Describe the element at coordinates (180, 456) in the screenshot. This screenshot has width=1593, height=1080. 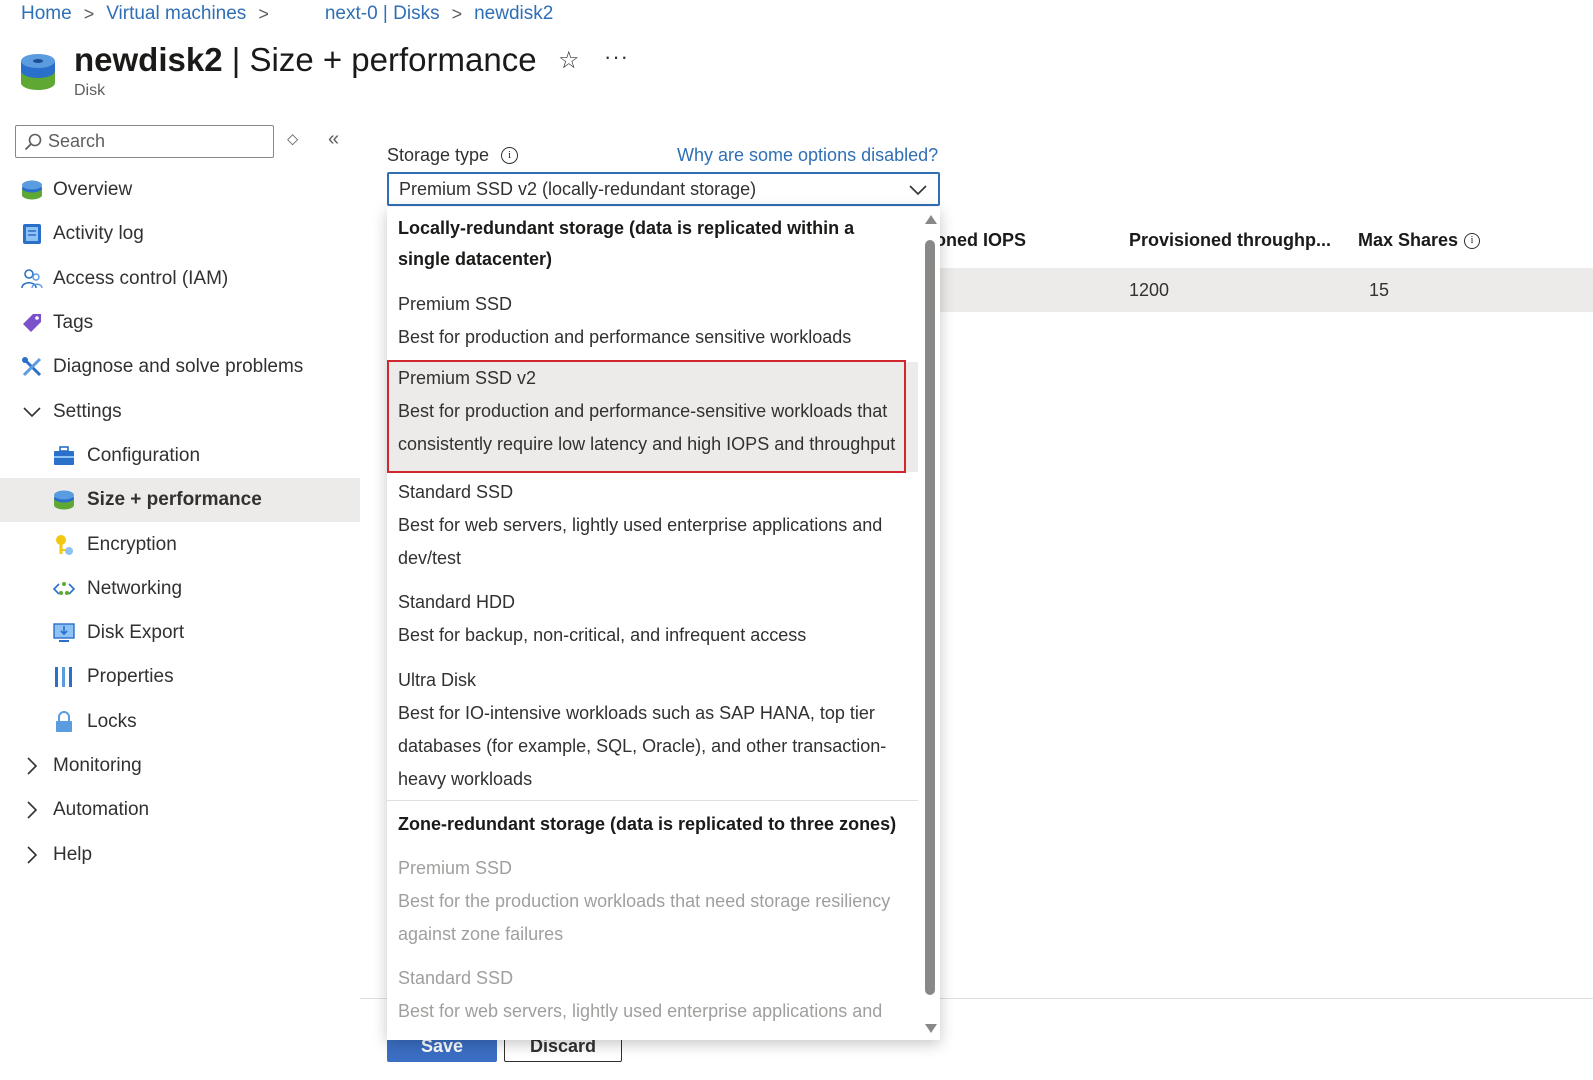
I see `sidebar-item-configuration: Configuration` at that location.